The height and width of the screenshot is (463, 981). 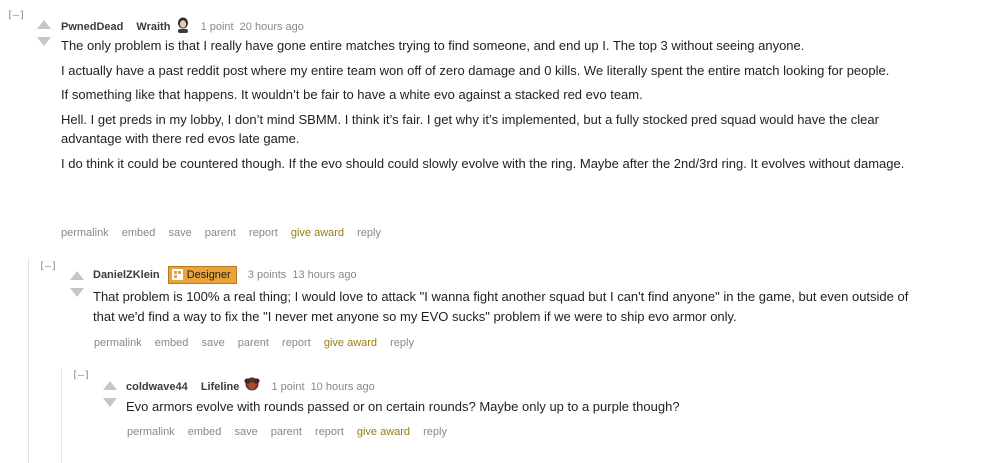 I want to click on give-award-button: give award, so click(x=383, y=432).